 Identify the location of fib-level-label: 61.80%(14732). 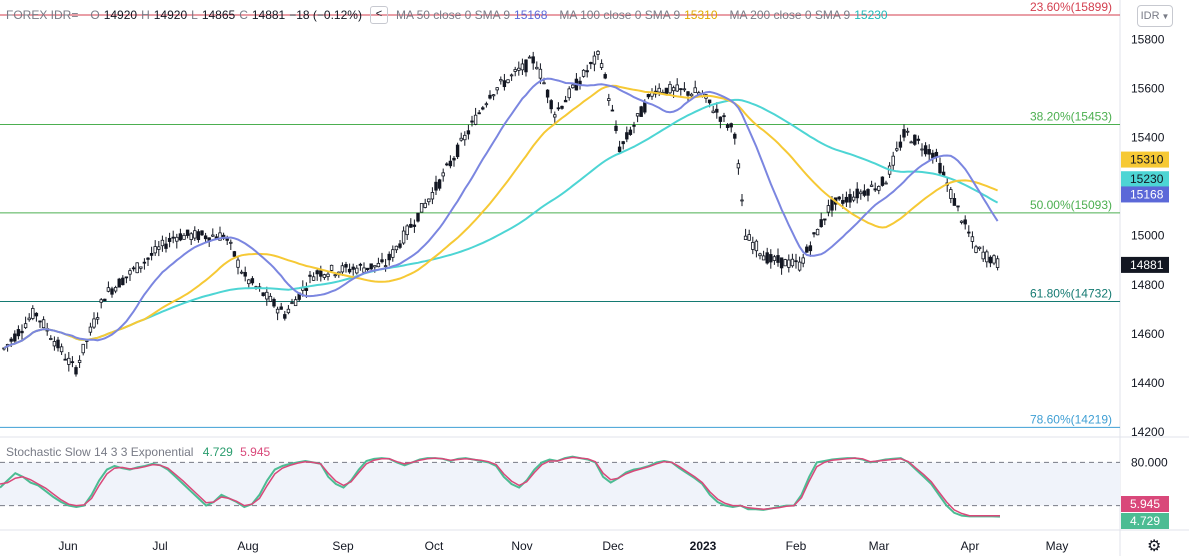
(1071, 293).